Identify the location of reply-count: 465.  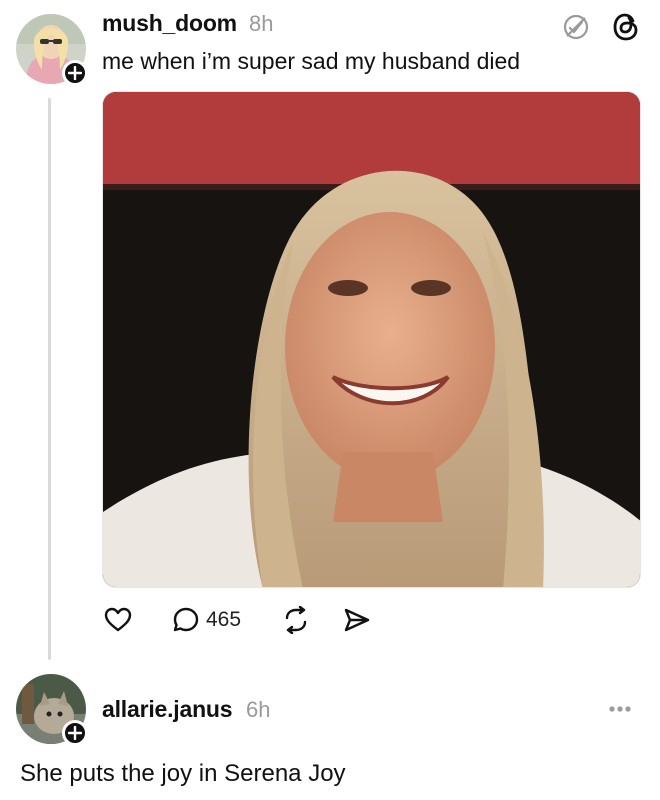
(224, 619).